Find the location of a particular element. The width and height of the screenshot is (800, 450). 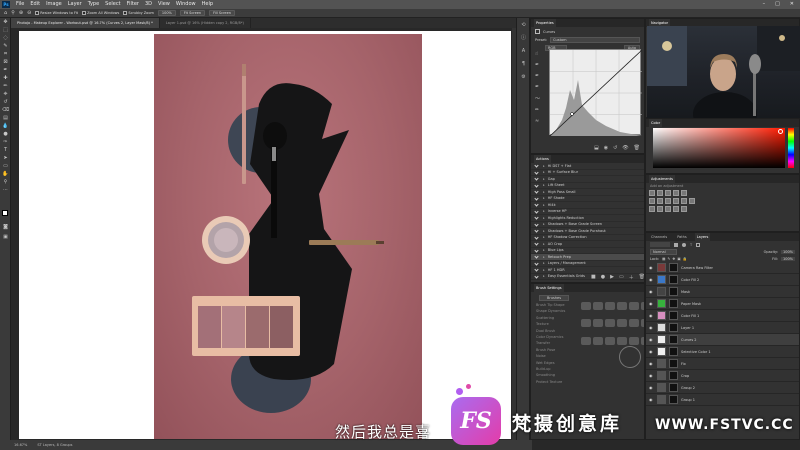

frame-tool-icon: ⊠ is located at coordinates (5, 62).